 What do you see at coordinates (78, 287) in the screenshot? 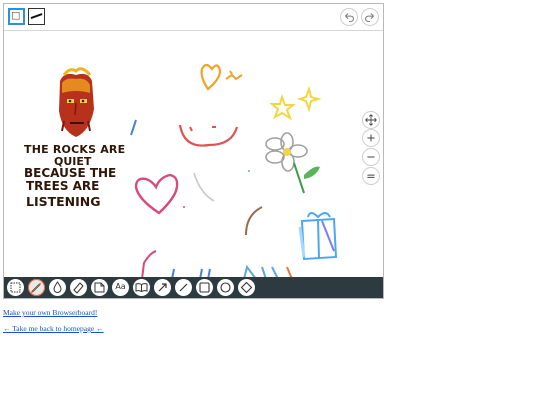
I see `eraser-icon` at bounding box center [78, 287].